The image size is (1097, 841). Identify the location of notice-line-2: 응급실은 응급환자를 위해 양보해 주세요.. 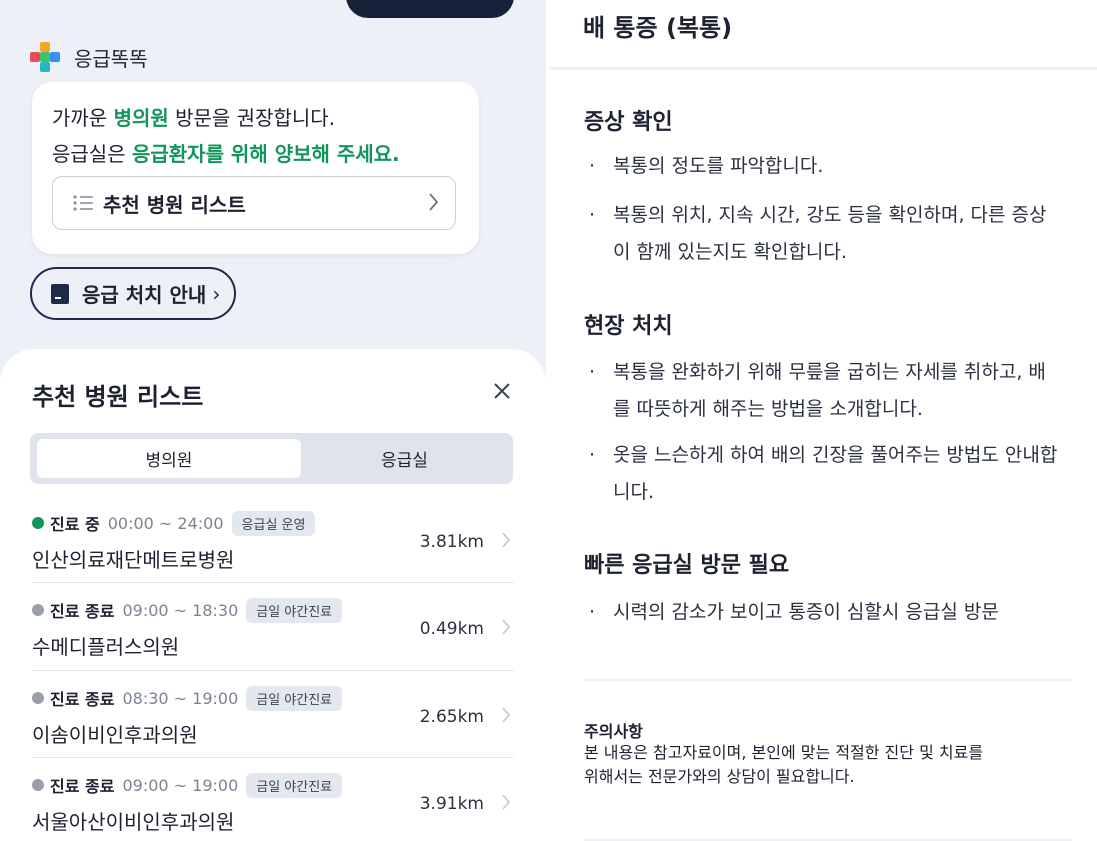
(226, 154).